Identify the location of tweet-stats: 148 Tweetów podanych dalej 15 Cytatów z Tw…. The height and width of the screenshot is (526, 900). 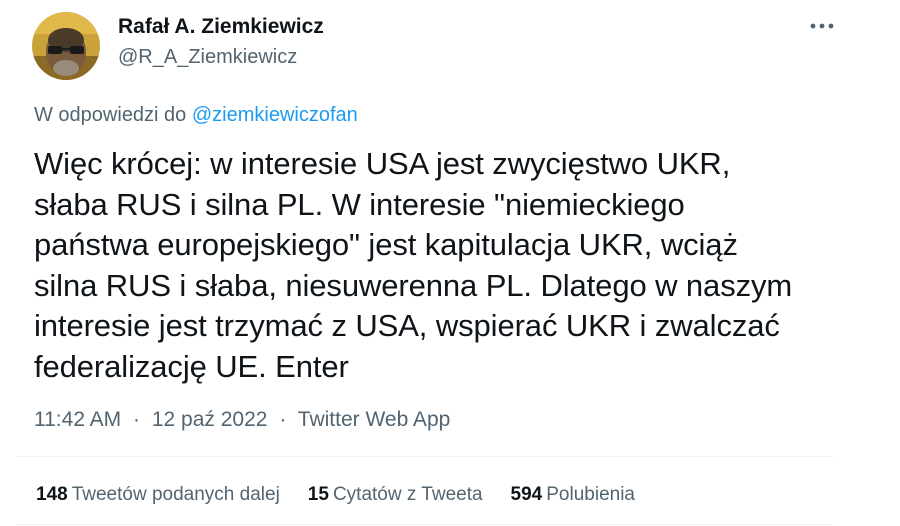
(349, 495).